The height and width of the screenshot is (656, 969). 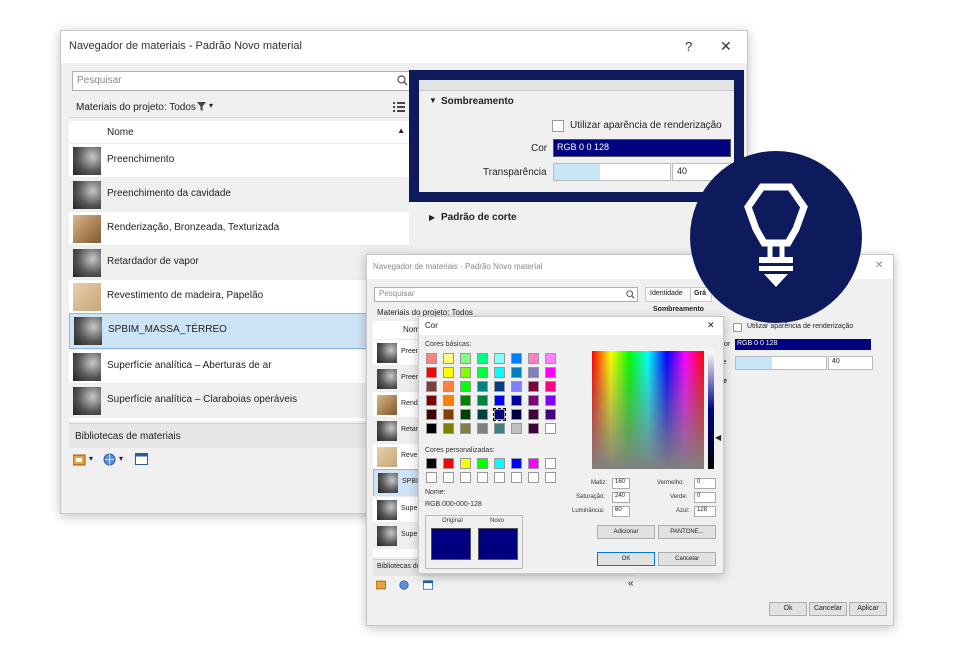 What do you see at coordinates (626, 532) in the screenshot?
I see `add-custom-color-button: Adicionar` at bounding box center [626, 532].